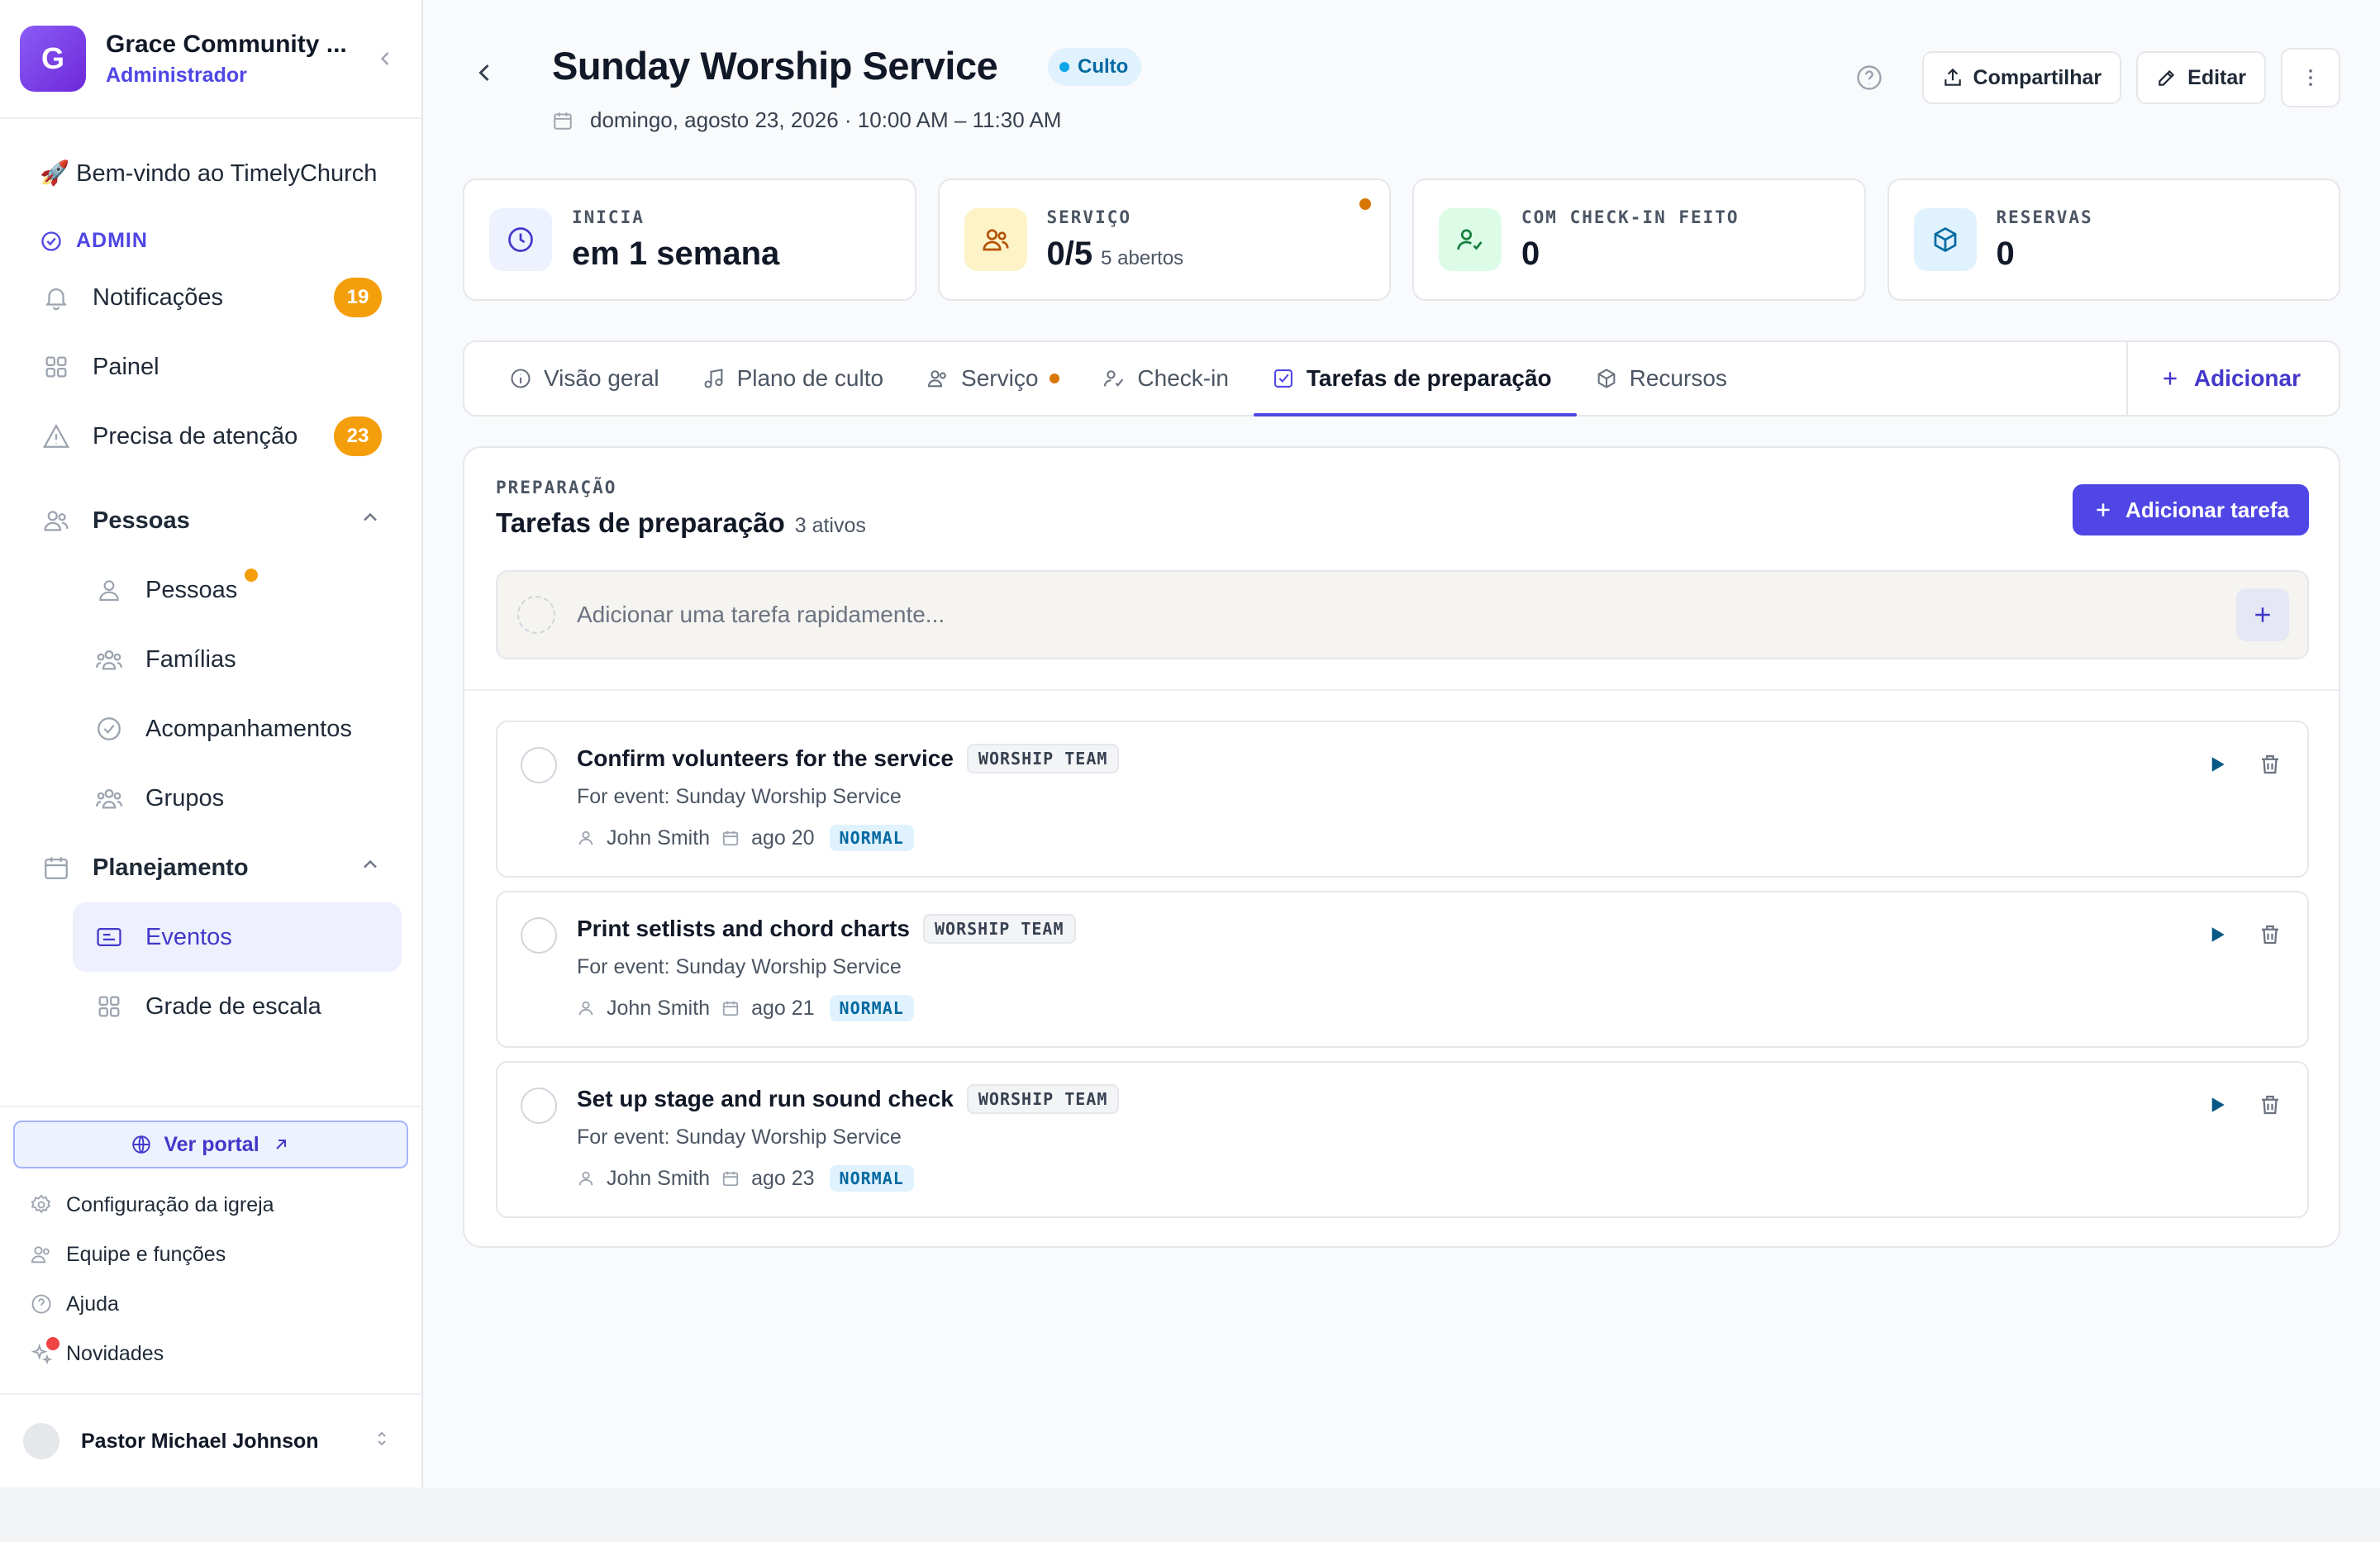 The width and height of the screenshot is (2380, 1542). What do you see at coordinates (871, 1008) in the screenshot?
I see `priority-badge: NORMAL` at bounding box center [871, 1008].